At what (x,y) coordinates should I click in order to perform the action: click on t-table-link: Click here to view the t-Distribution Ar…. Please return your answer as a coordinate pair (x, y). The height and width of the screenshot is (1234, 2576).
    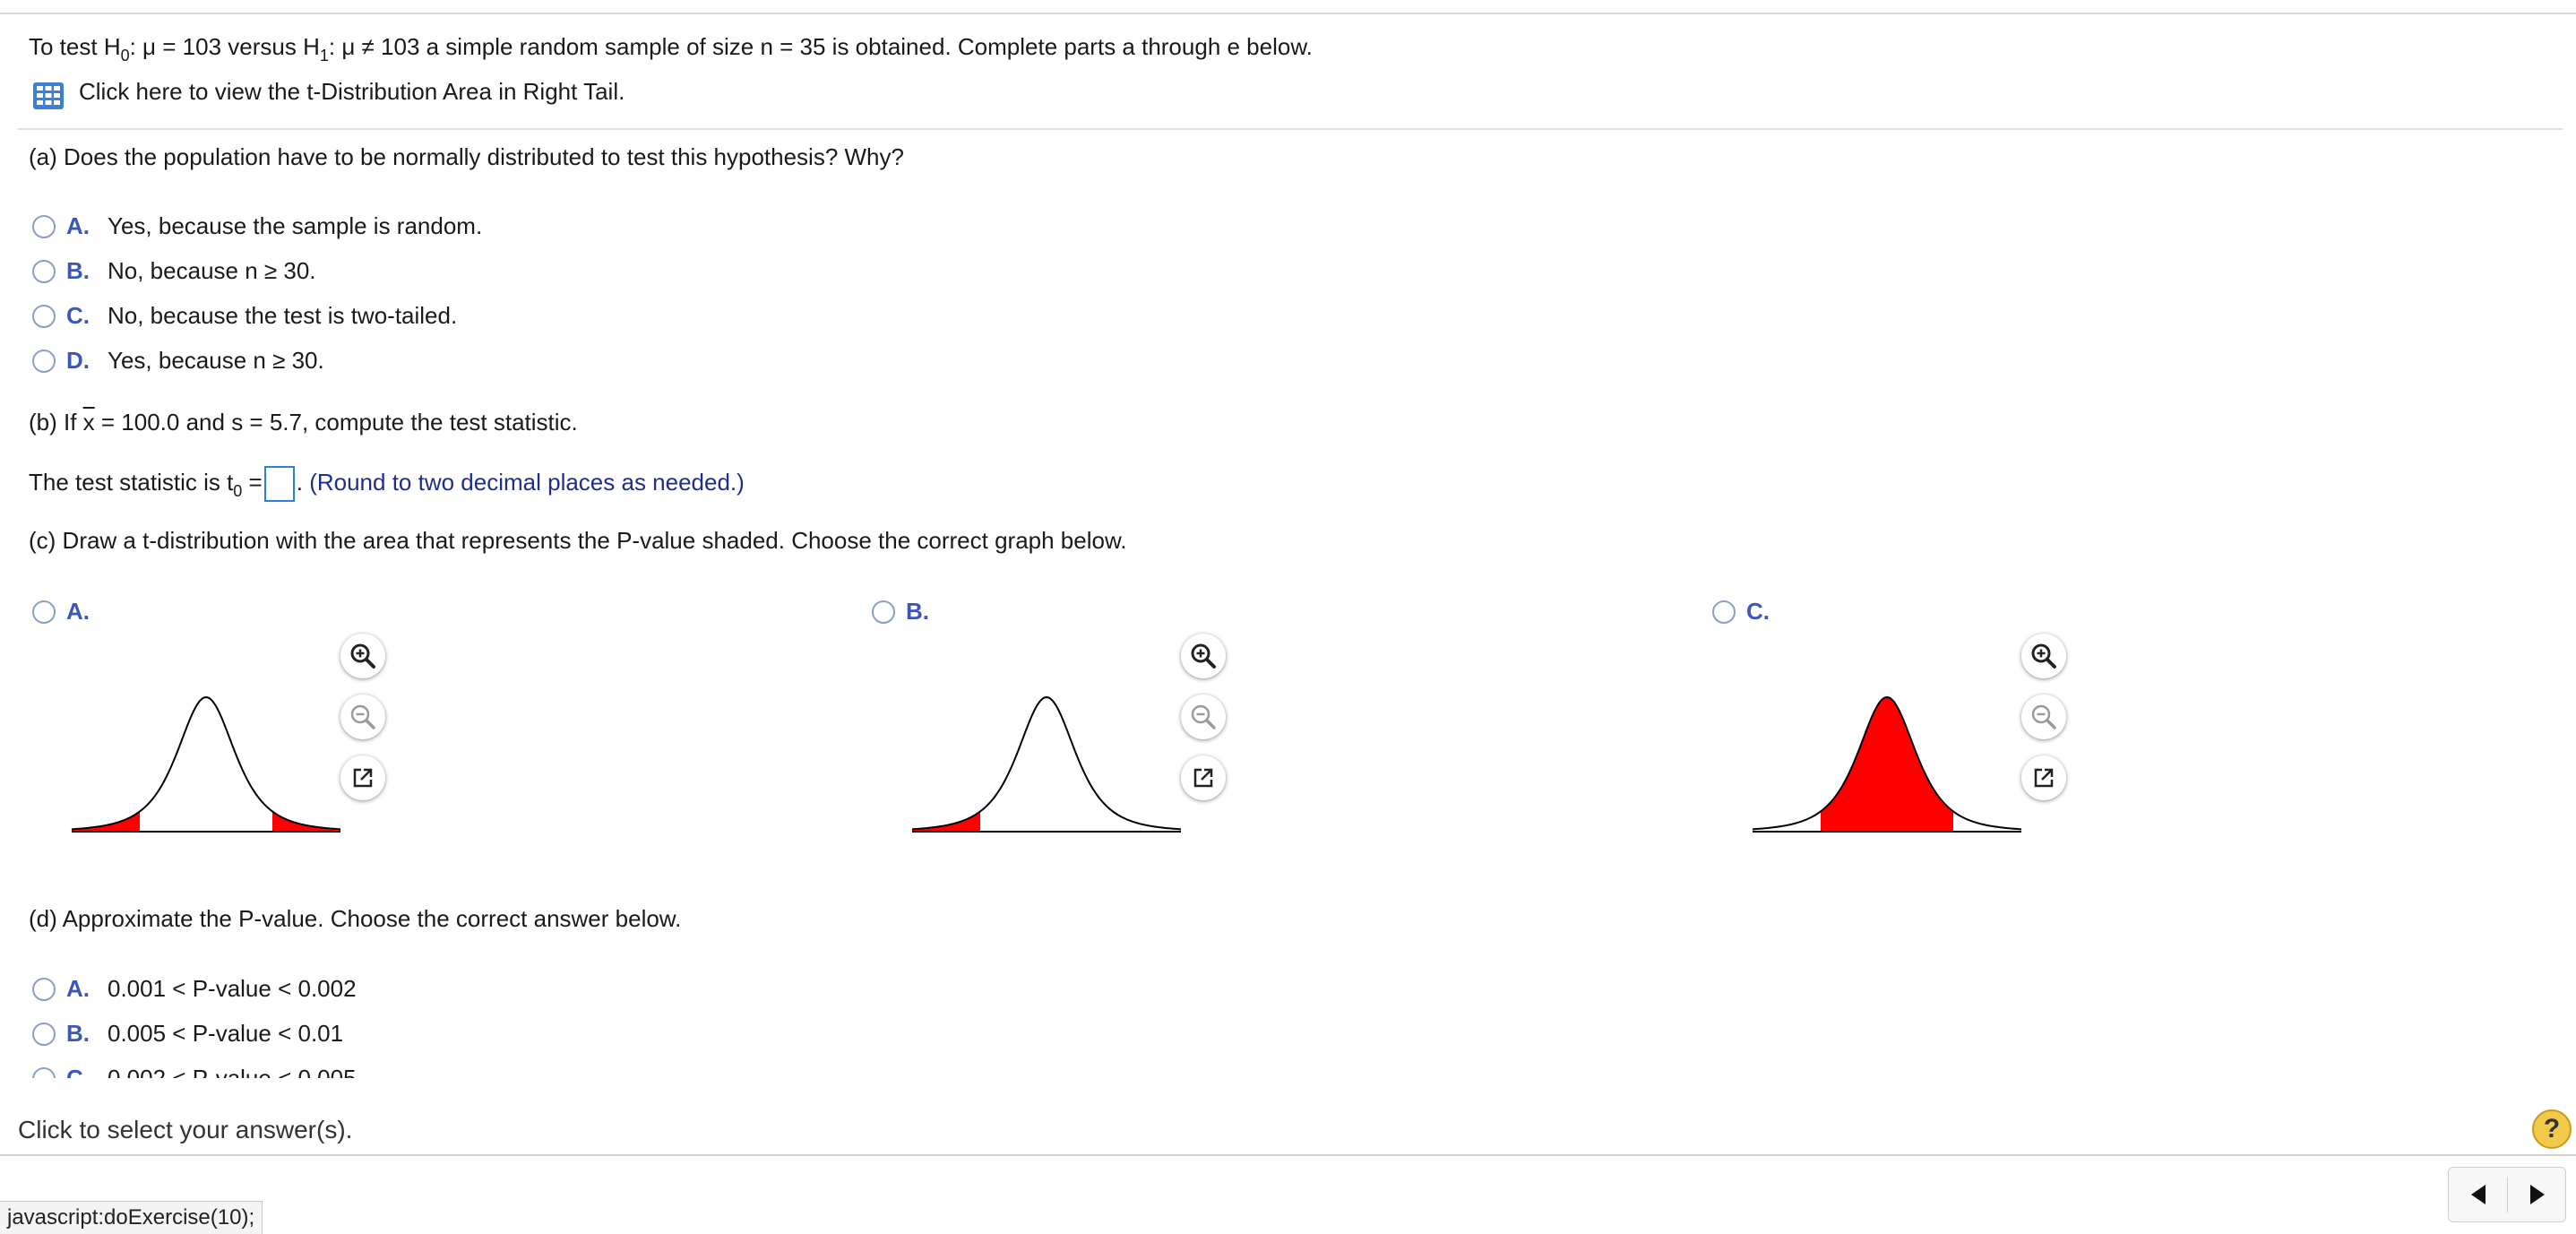
    Looking at the image, I should click on (352, 92).